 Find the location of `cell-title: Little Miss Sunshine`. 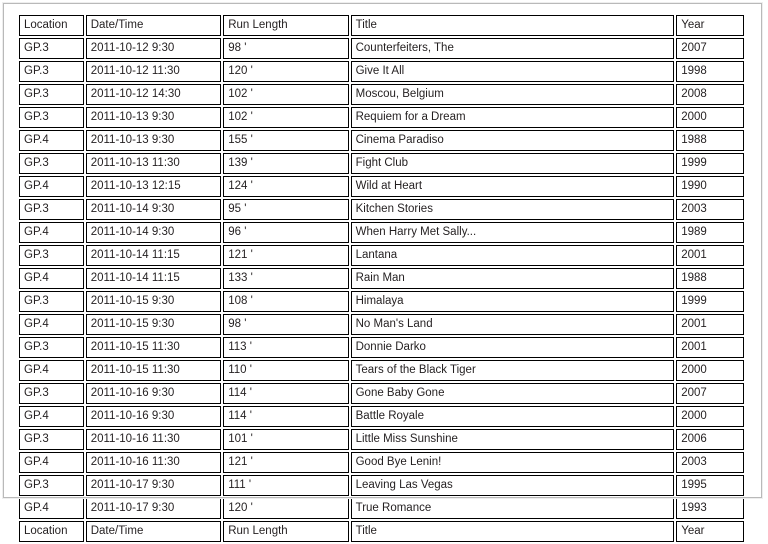

cell-title: Little Miss Sunshine is located at coordinates (512, 439).